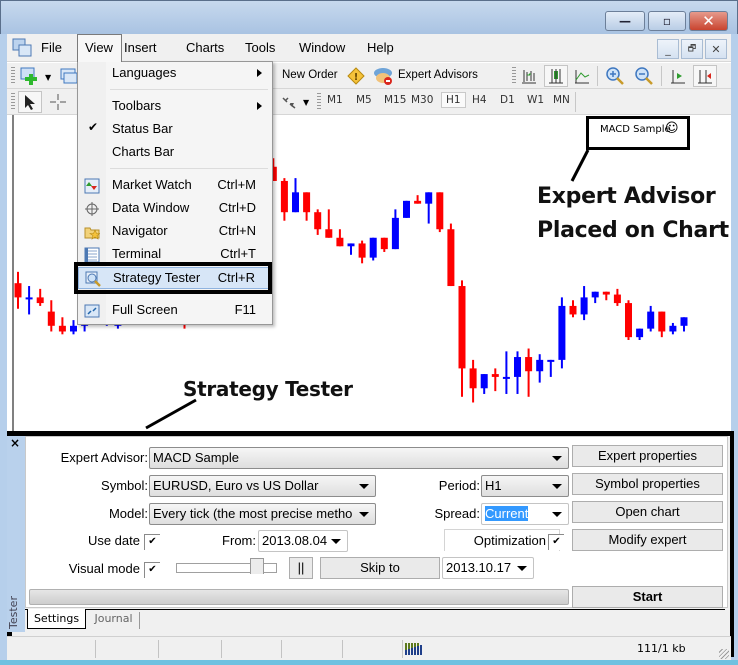 The height and width of the screenshot is (665, 738). What do you see at coordinates (30, 102) in the screenshot?
I see `cursor-arrow-icon` at bounding box center [30, 102].